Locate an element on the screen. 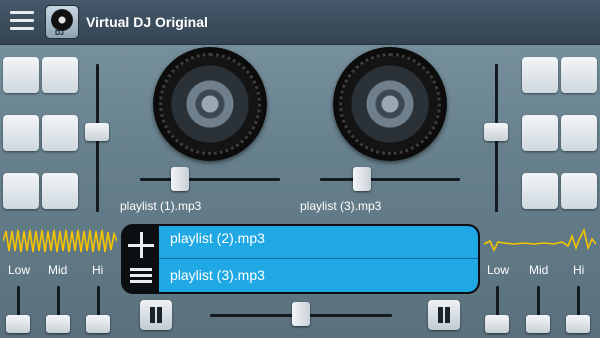 The height and width of the screenshot is (338, 600). right-eq-mid-label: Mid is located at coordinates (539, 270).